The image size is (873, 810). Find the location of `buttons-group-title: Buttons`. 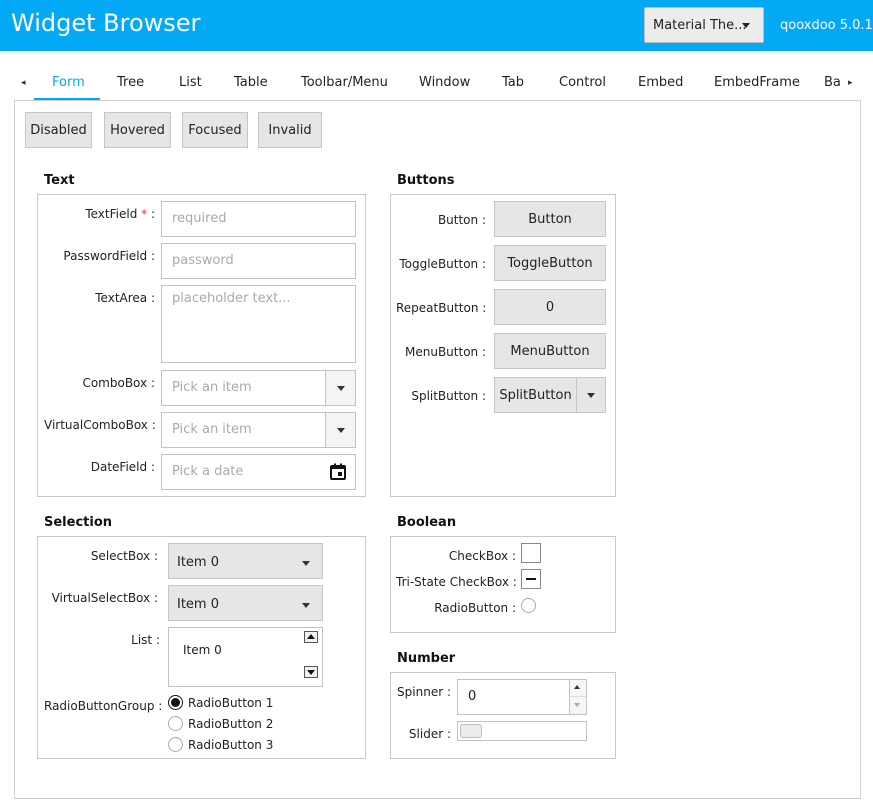

buttons-group-title: Buttons is located at coordinates (426, 180).